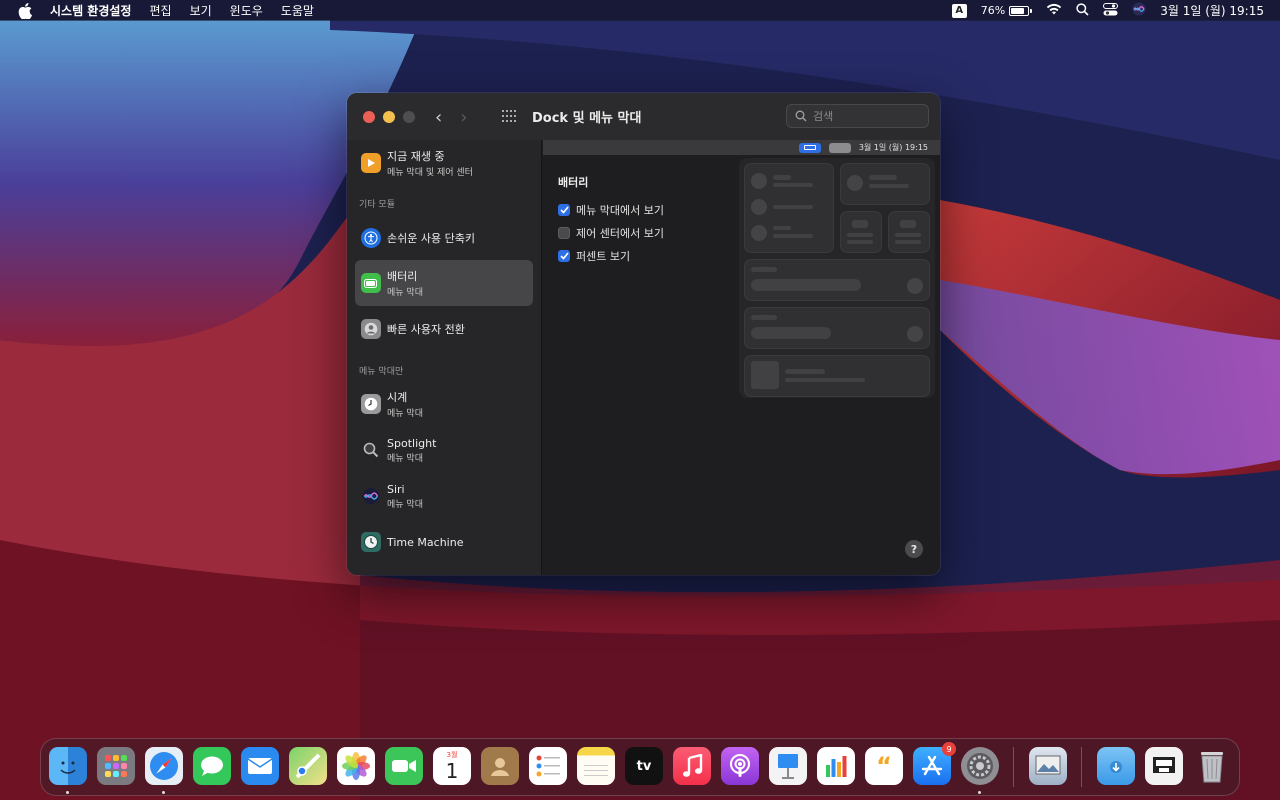 The height and width of the screenshot is (800, 1280). Describe the element at coordinates (643, 116) in the screenshot. I see `window-titlebar: ‹ › Dock 및 메뉴 막대` at that location.